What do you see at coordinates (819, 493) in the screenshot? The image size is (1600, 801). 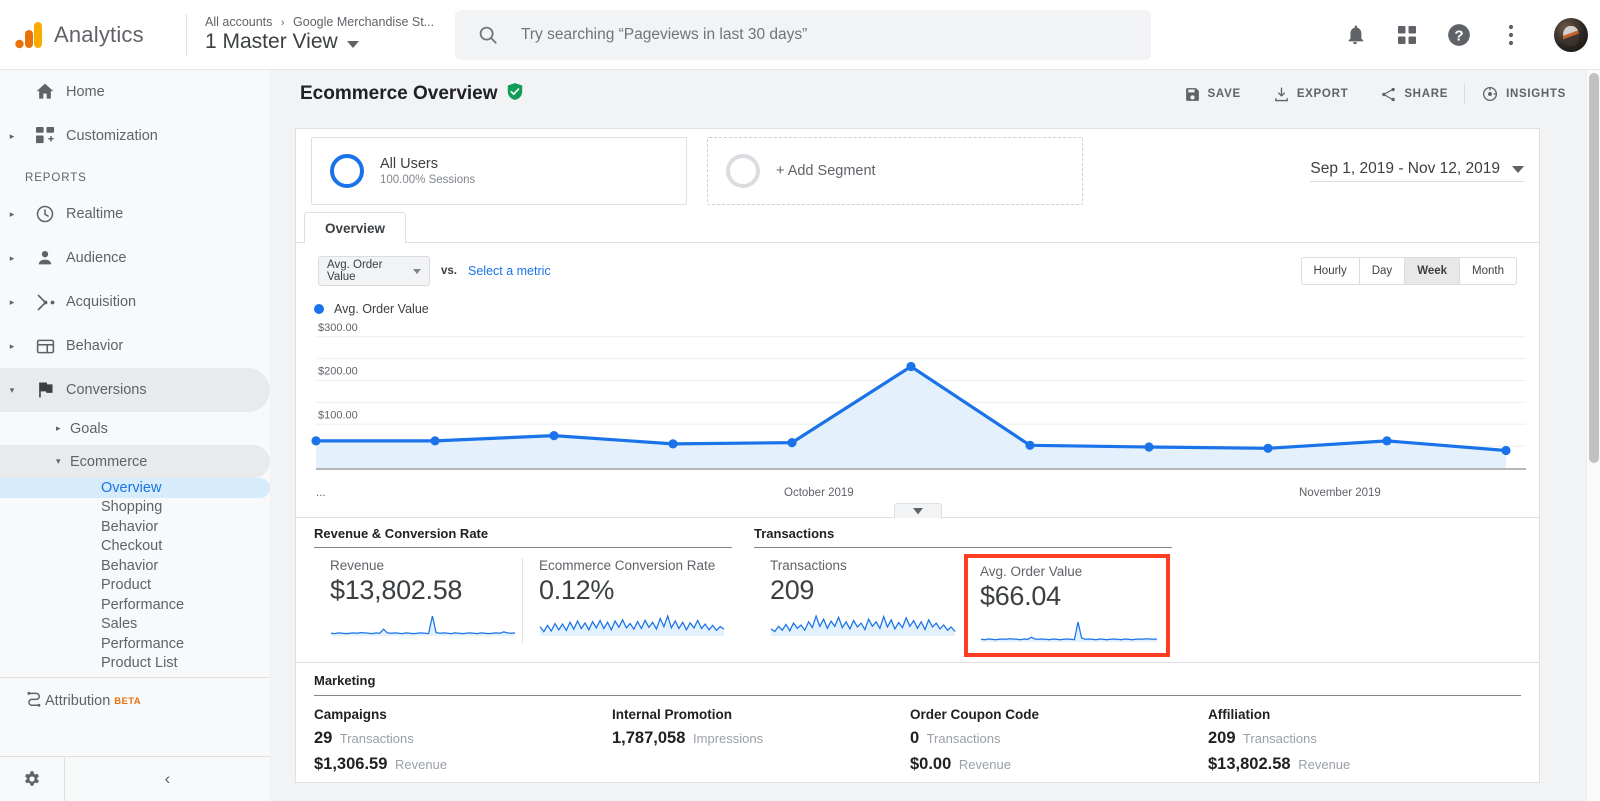 I see `x-axis-label: October 2019` at bounding box center [819, 493].